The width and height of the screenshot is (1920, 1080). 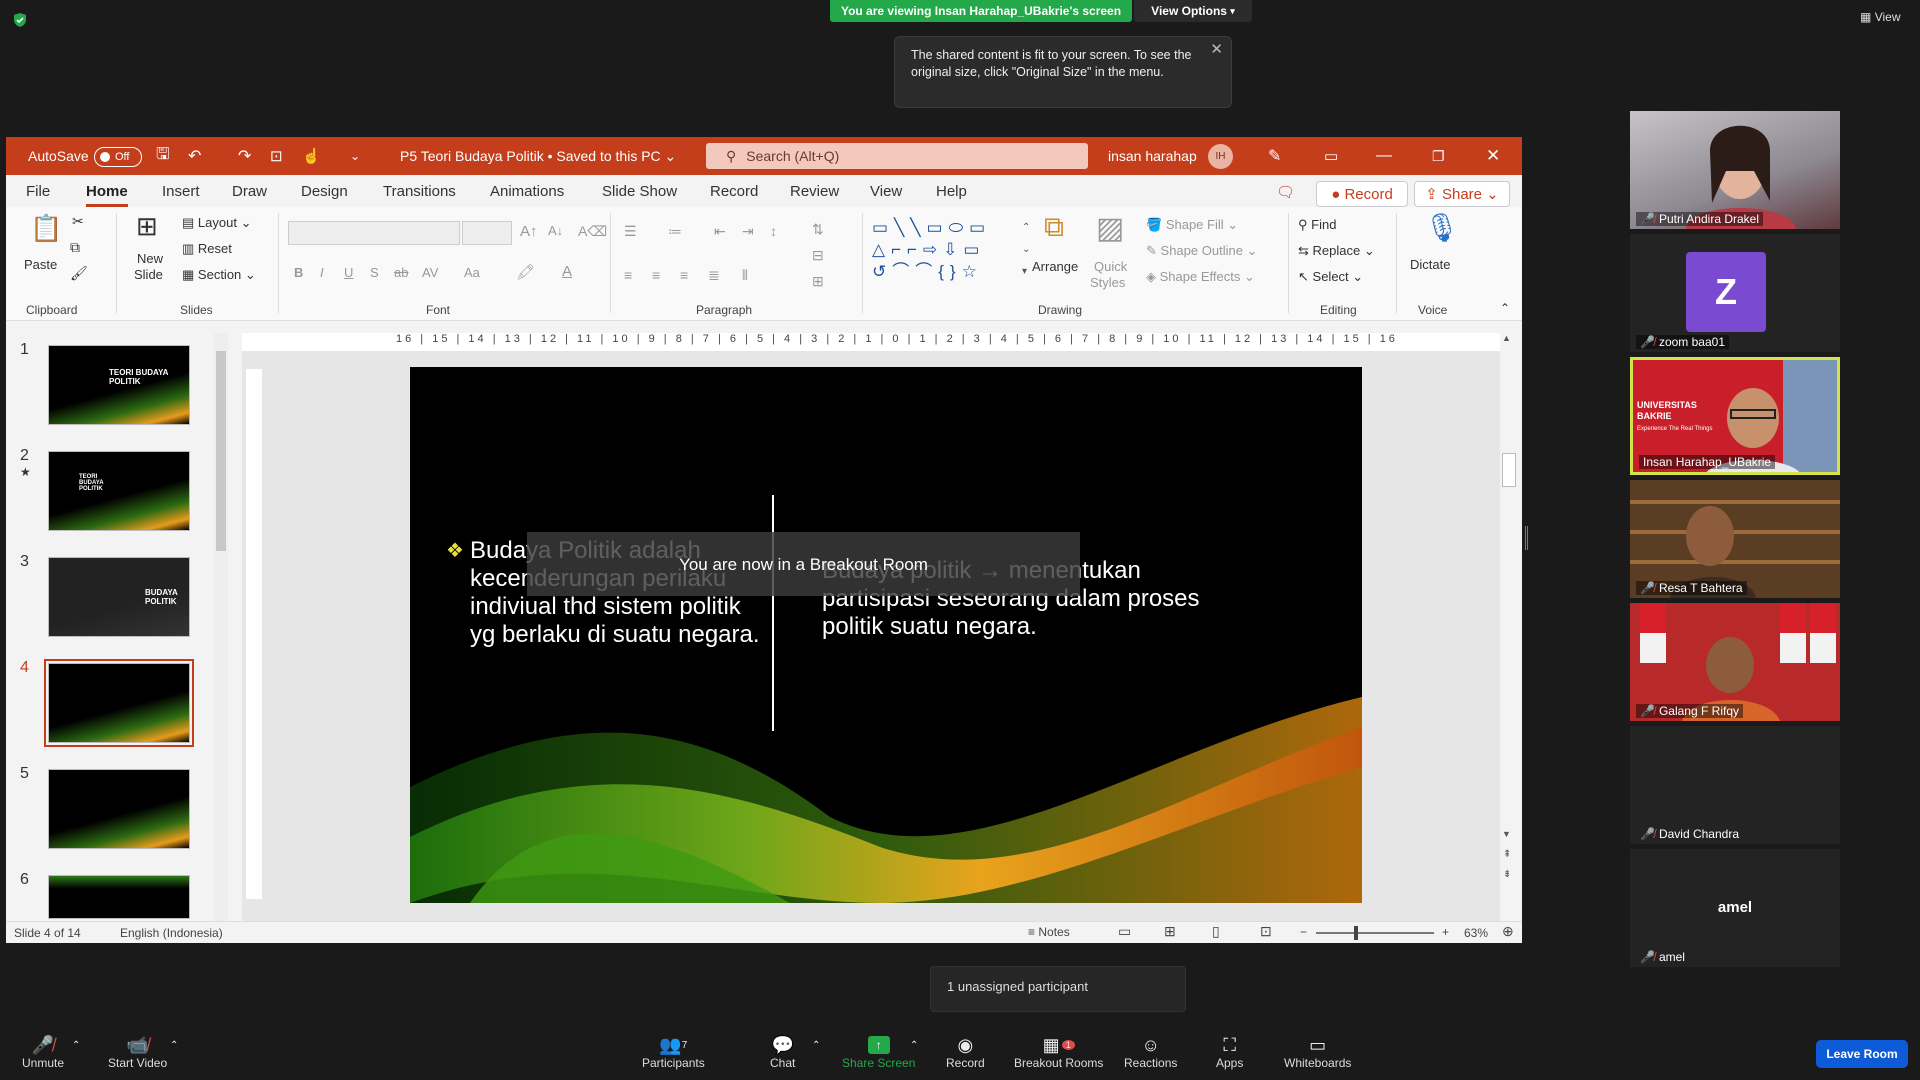 I want to click on participant-tile: amel 🎤̸ amel, so click(x=1735, y=908).